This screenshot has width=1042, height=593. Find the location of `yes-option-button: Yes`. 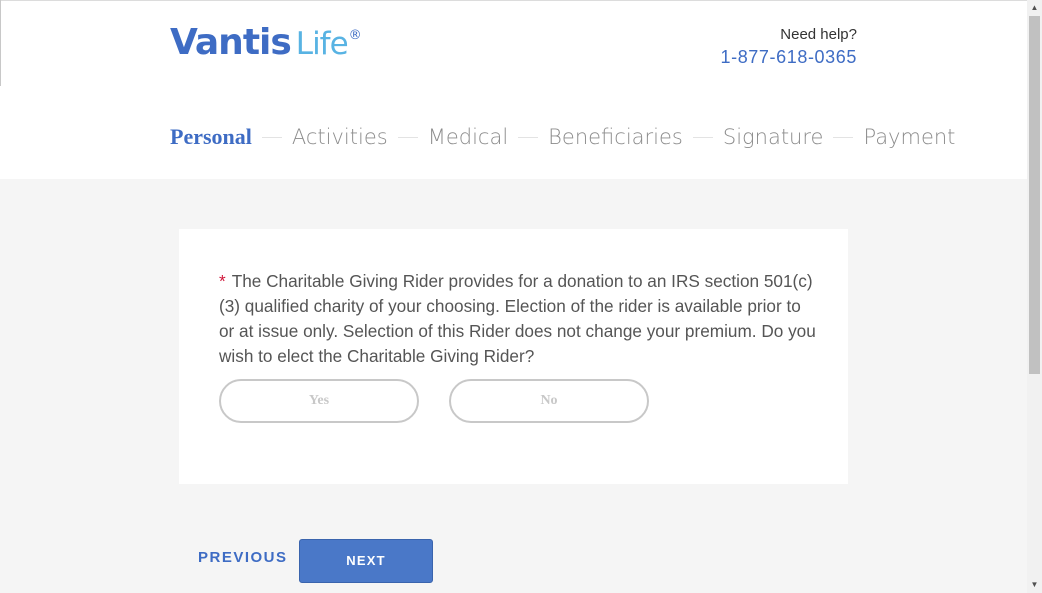

yes-option-button: Yes is located at coordinates (319, 401).